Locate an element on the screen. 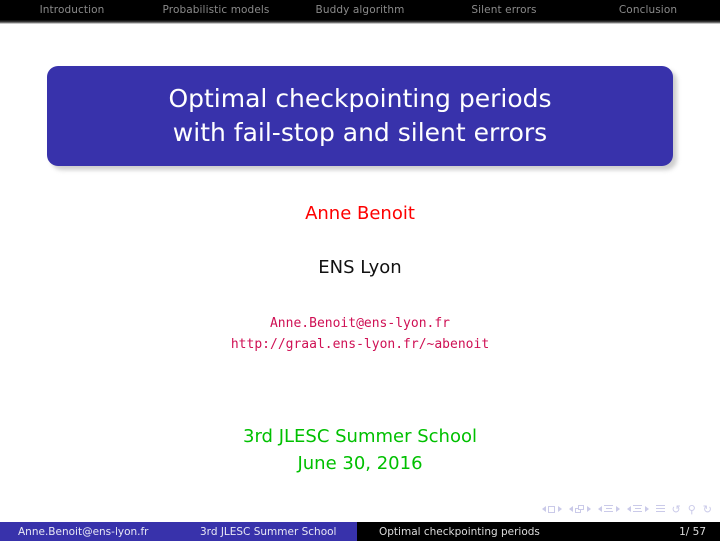  next-section-icon is located at coordinates (646, 509).